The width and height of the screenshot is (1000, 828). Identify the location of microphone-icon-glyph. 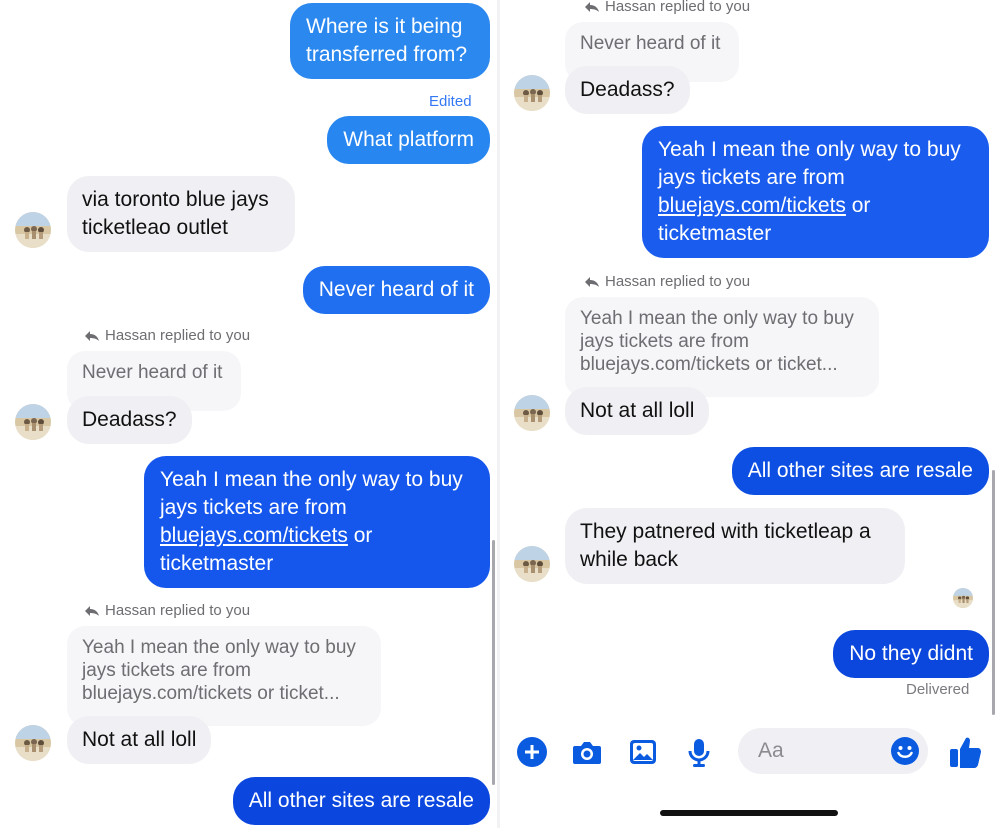
(699, 753).